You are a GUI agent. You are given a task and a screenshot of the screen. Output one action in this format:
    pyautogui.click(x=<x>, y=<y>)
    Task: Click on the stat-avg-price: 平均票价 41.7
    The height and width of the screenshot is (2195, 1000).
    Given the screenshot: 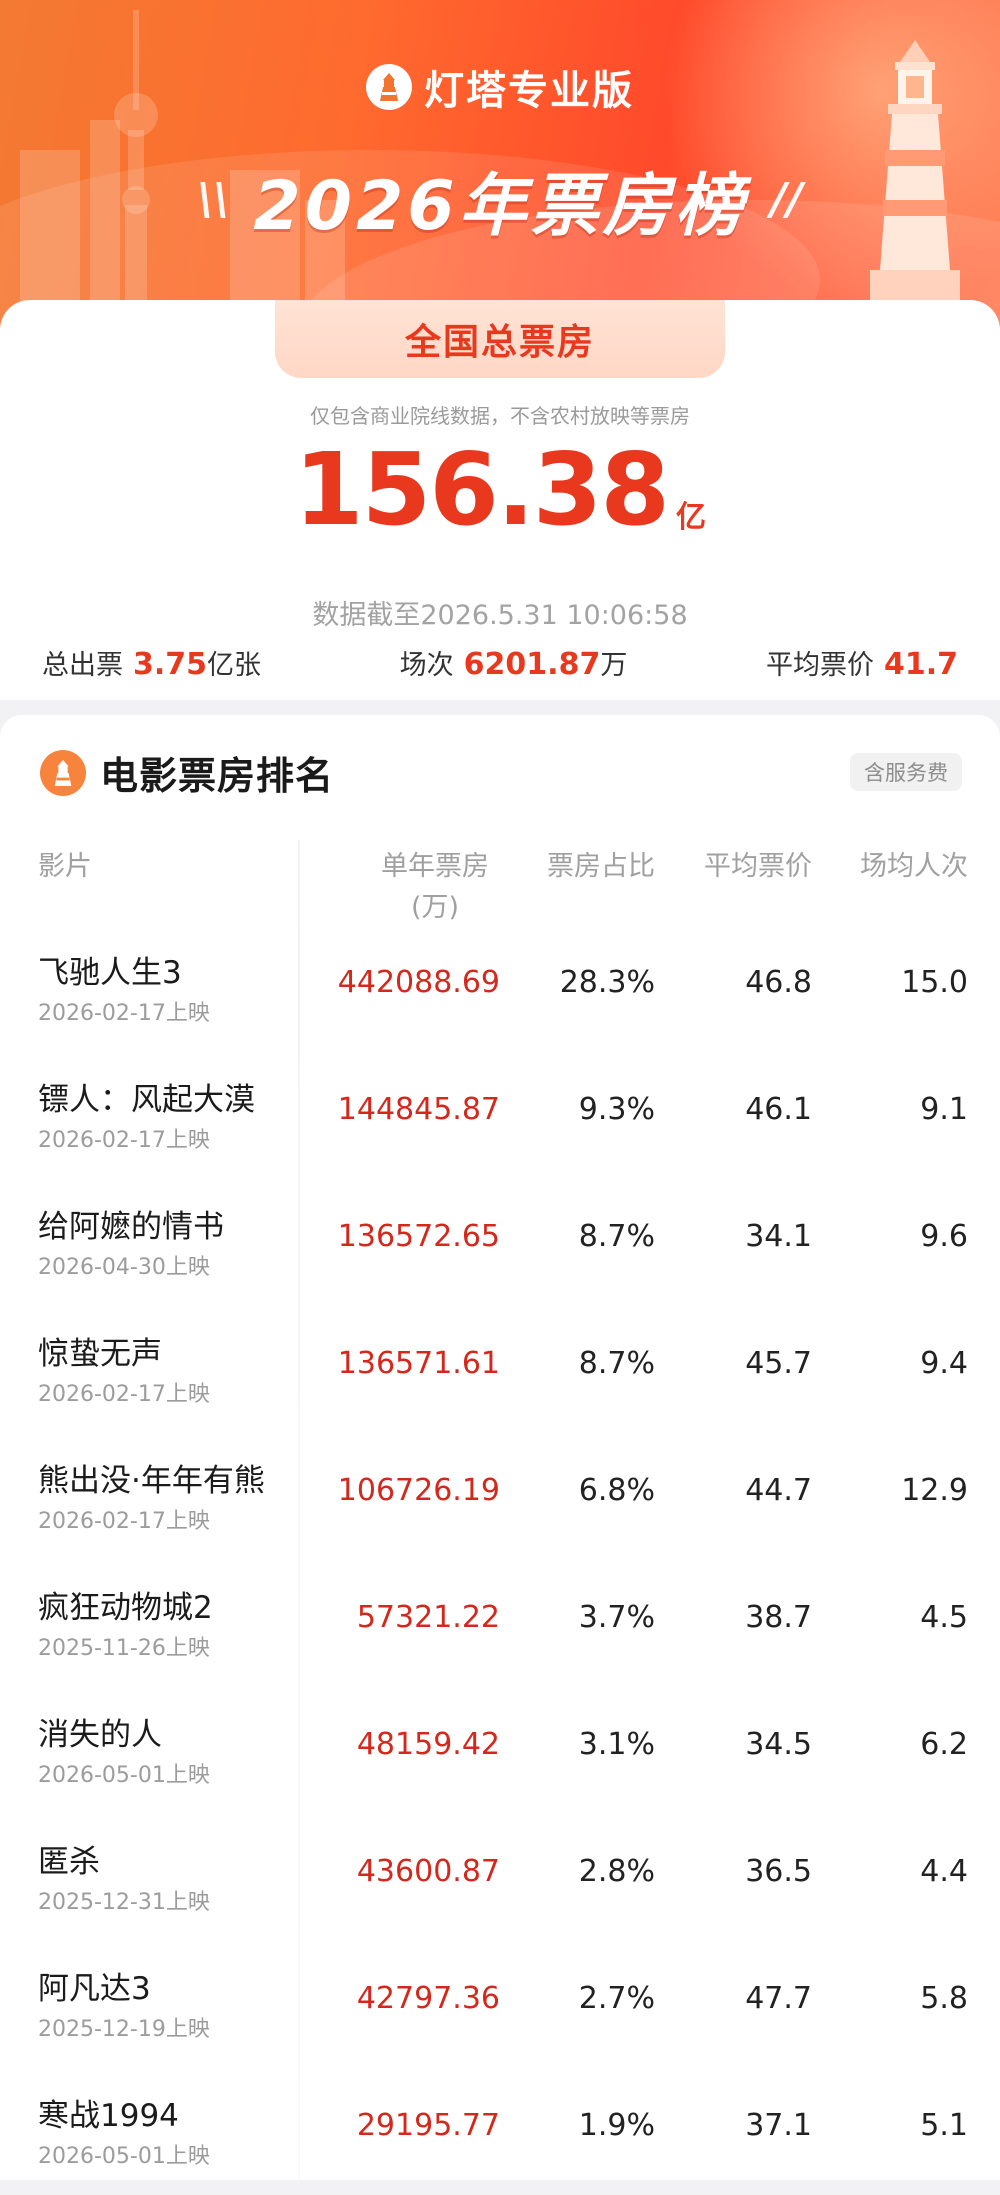 What is the action you would take?
    pyautogui.click(x=862, y=662)
    